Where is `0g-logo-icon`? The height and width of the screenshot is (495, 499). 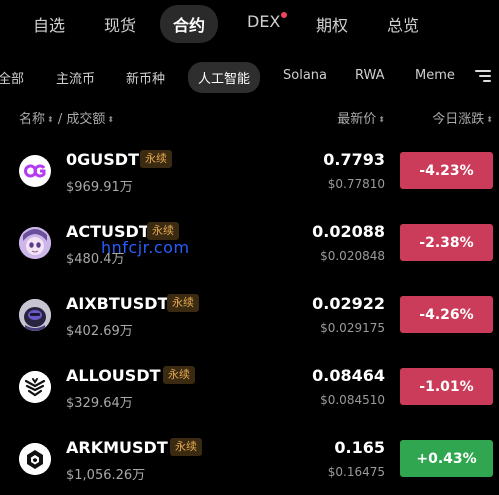 0g-logo-icon is located at coordinates (35, 171).